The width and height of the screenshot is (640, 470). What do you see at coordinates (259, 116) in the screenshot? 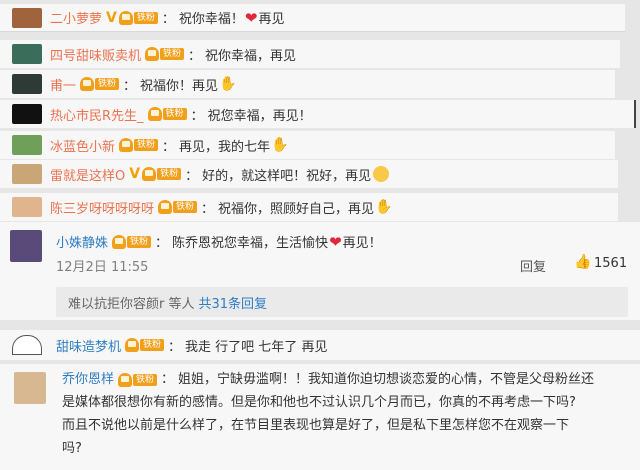
I see `comment-text: 祝您幸福，再见！` at bounding box center [259, 116].